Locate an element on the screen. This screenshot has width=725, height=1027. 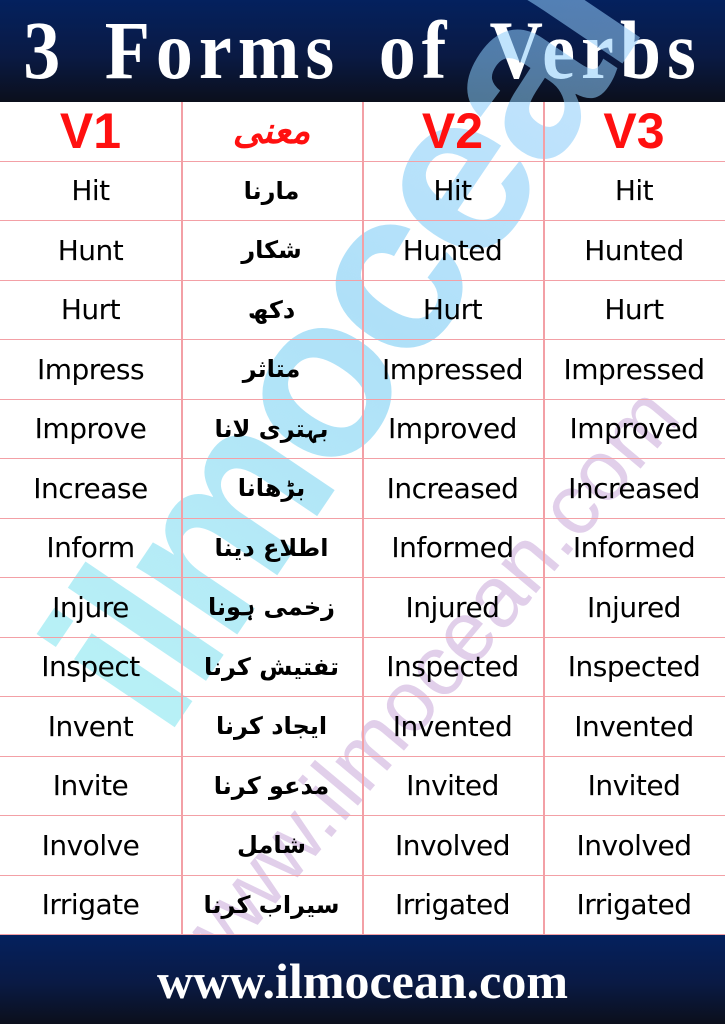
column-header-meaning: معنی is located at coordinates (271, 131).